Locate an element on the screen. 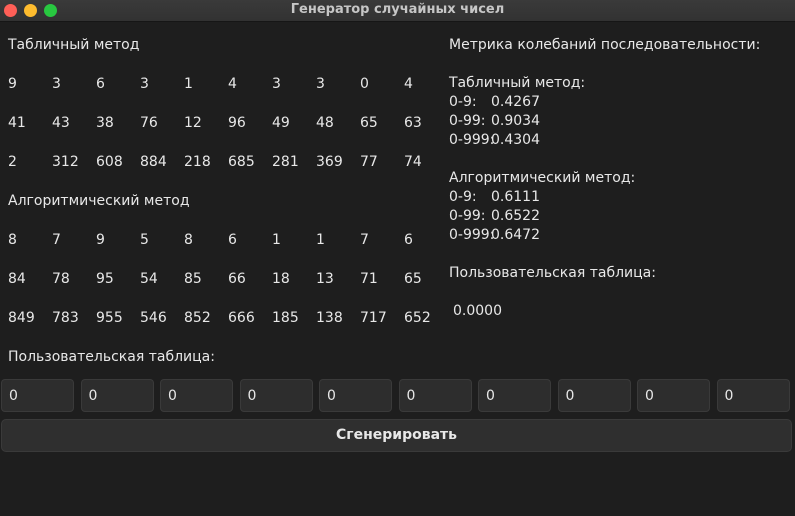 The height and width of the screenshot is (516, 795). metrics-value: 0.6522 is located at coordinates (515, 216).